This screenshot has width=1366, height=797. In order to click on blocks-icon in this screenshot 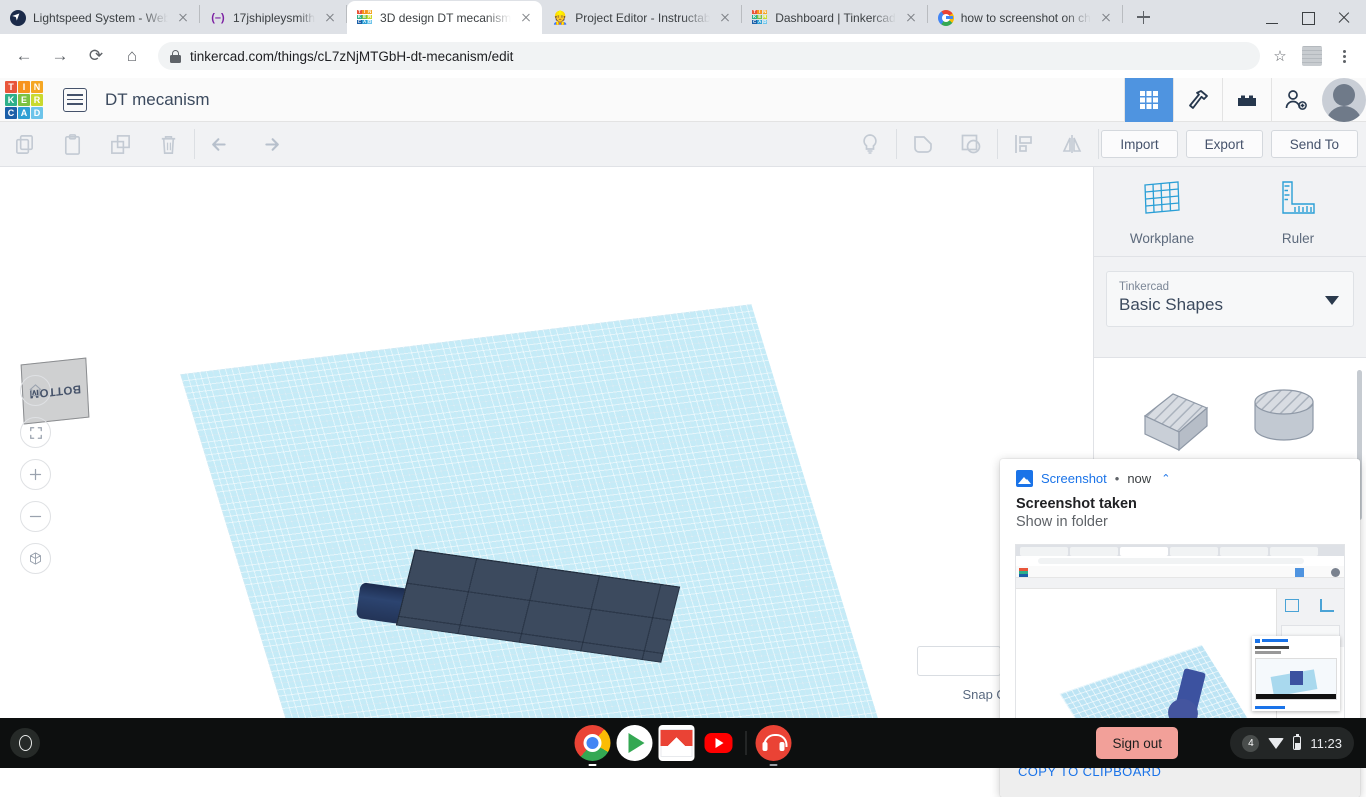, I will do `click(1246, 100)`.